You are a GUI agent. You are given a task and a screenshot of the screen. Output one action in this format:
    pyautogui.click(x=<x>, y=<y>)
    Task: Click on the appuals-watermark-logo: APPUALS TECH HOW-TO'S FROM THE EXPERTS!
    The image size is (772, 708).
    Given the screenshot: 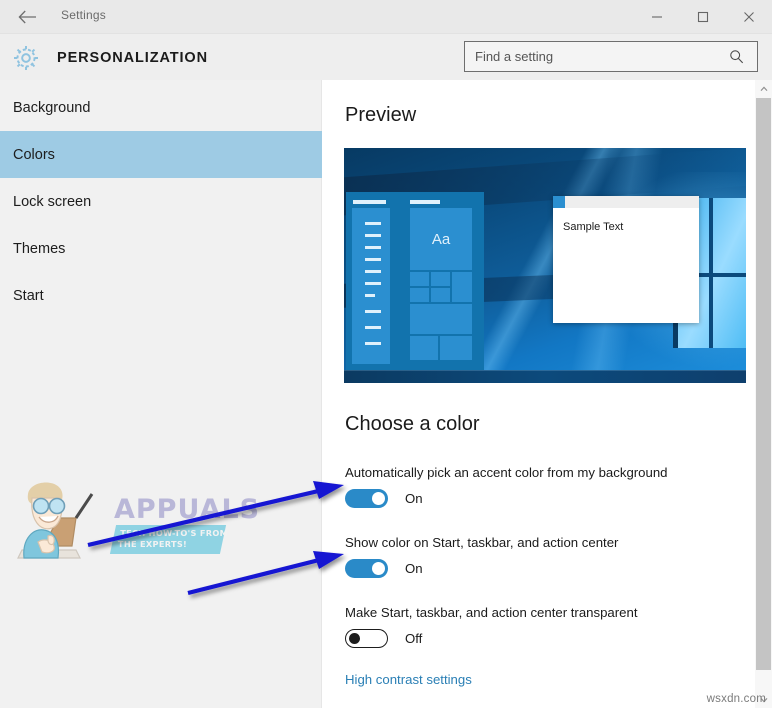 What is the action you would take?
    pyautogui.click(x=136, y=520)
    